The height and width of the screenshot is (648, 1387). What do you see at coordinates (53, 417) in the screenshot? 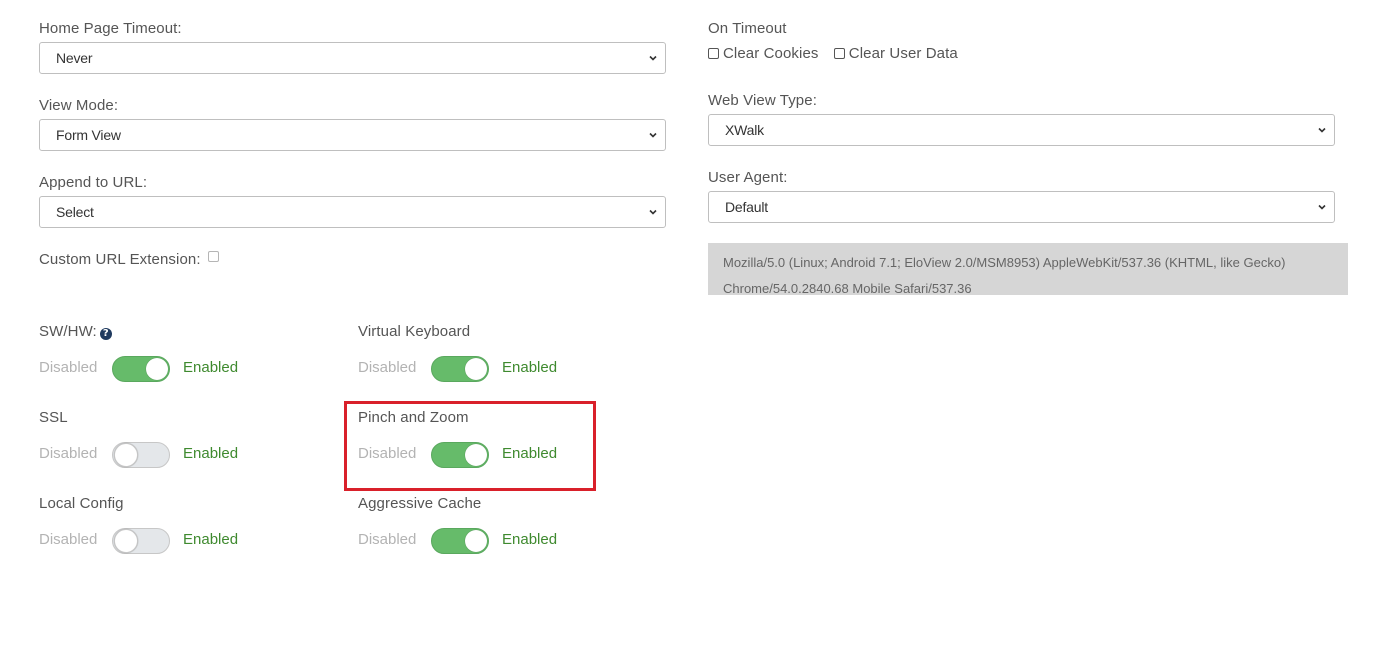
I see `ssl-label: SSL` at bounding box center [53, 417].